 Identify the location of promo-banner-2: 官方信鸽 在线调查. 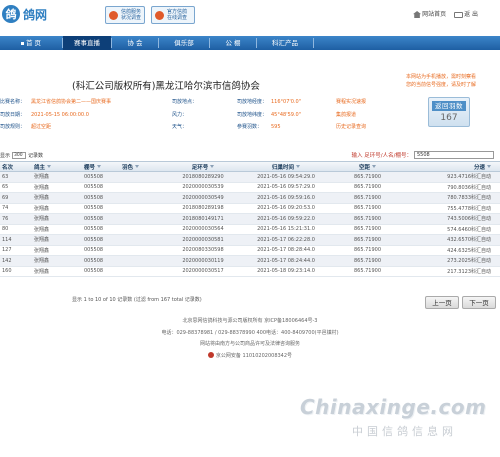
(173, 15).